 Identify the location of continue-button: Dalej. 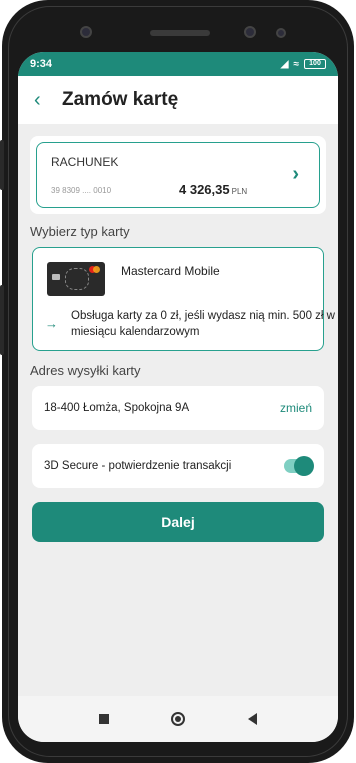
(178, 522).